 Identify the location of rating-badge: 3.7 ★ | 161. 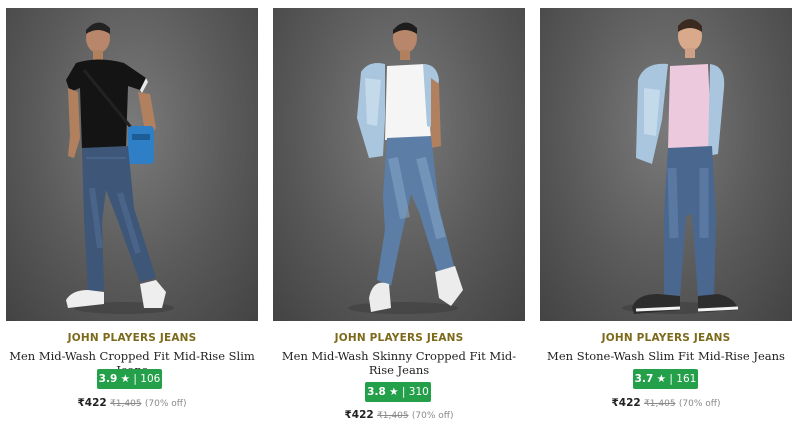
(665, 379).